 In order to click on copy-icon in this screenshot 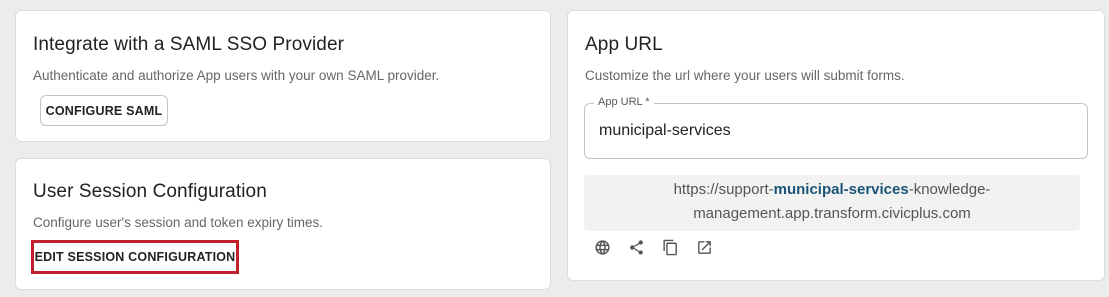, I will do `click(670, 247)`.